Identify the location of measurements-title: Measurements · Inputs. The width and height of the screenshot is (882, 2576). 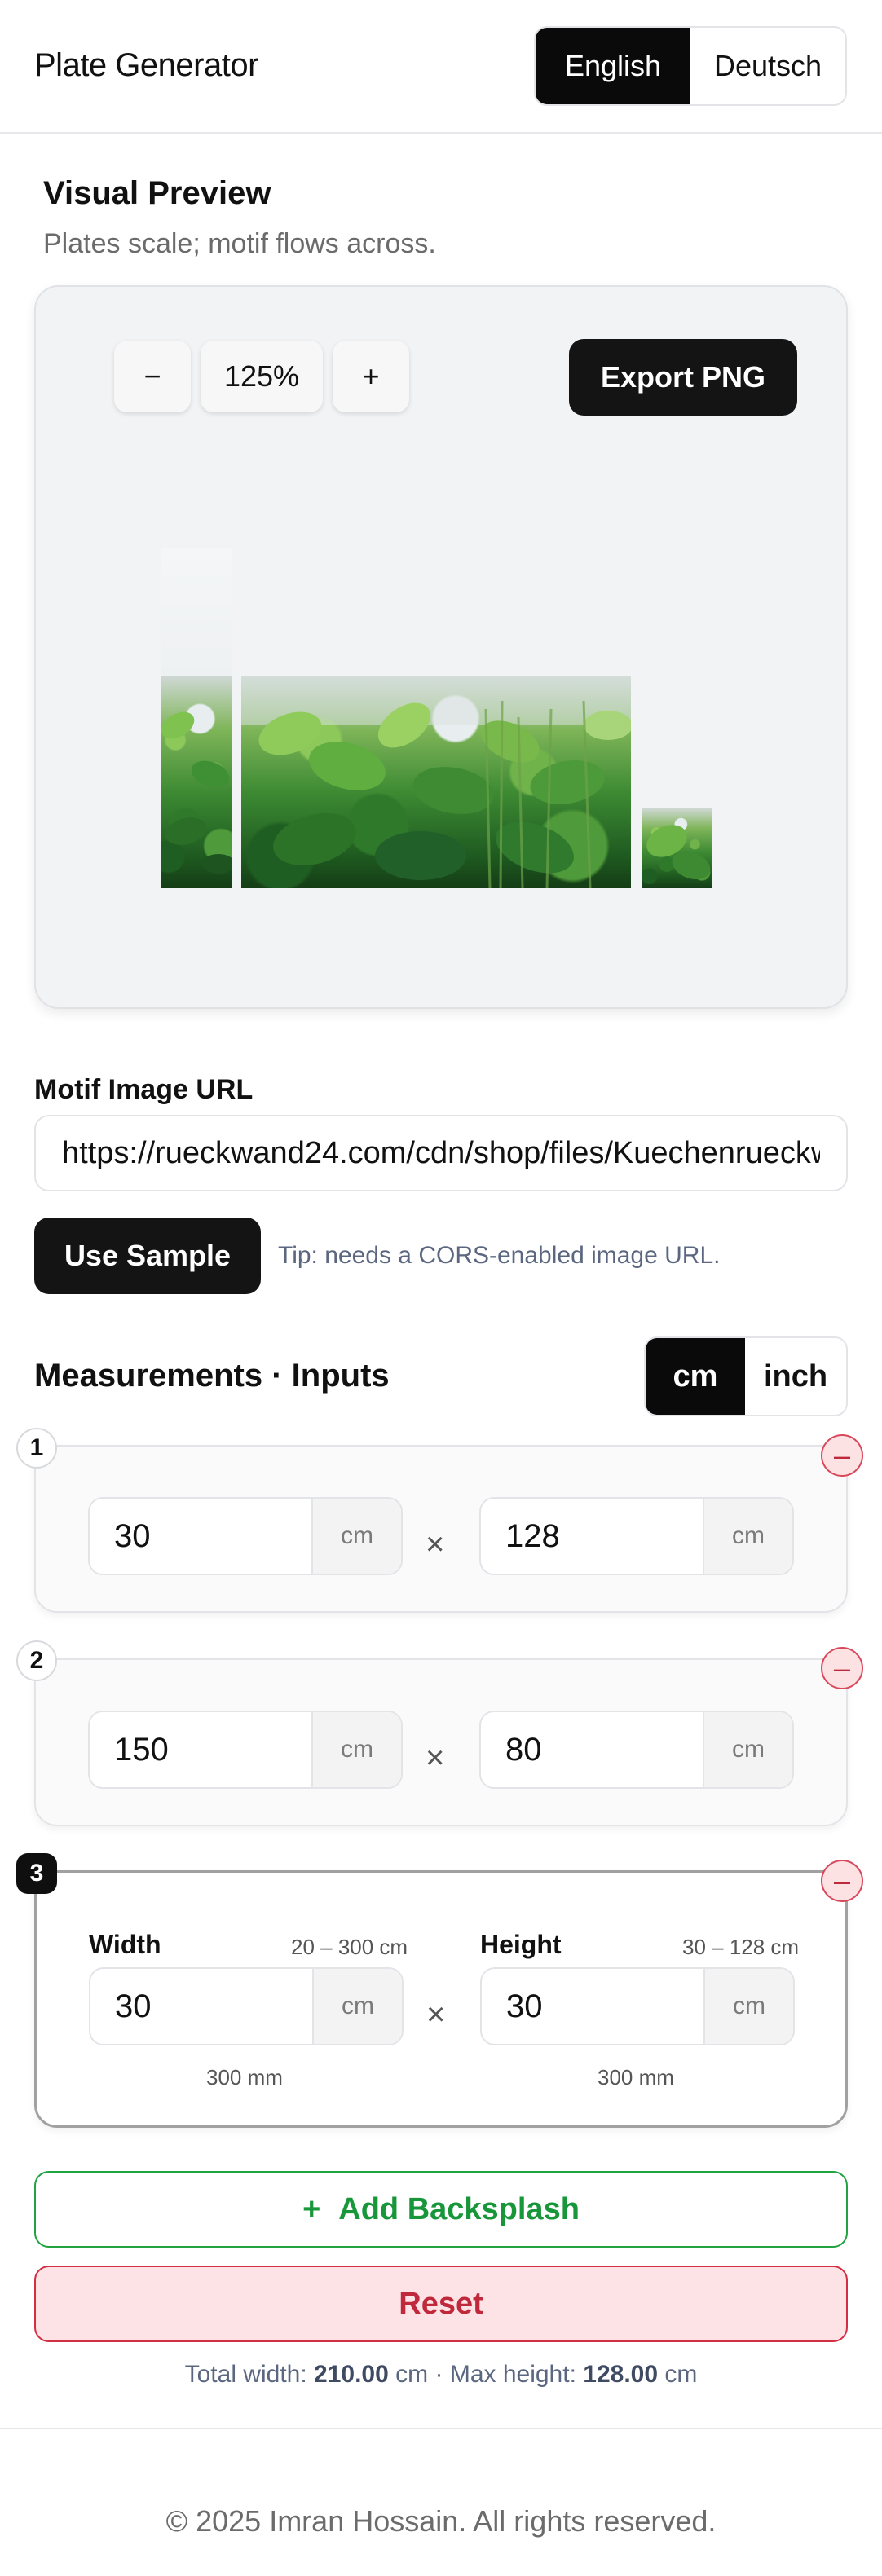
(212, 1376).